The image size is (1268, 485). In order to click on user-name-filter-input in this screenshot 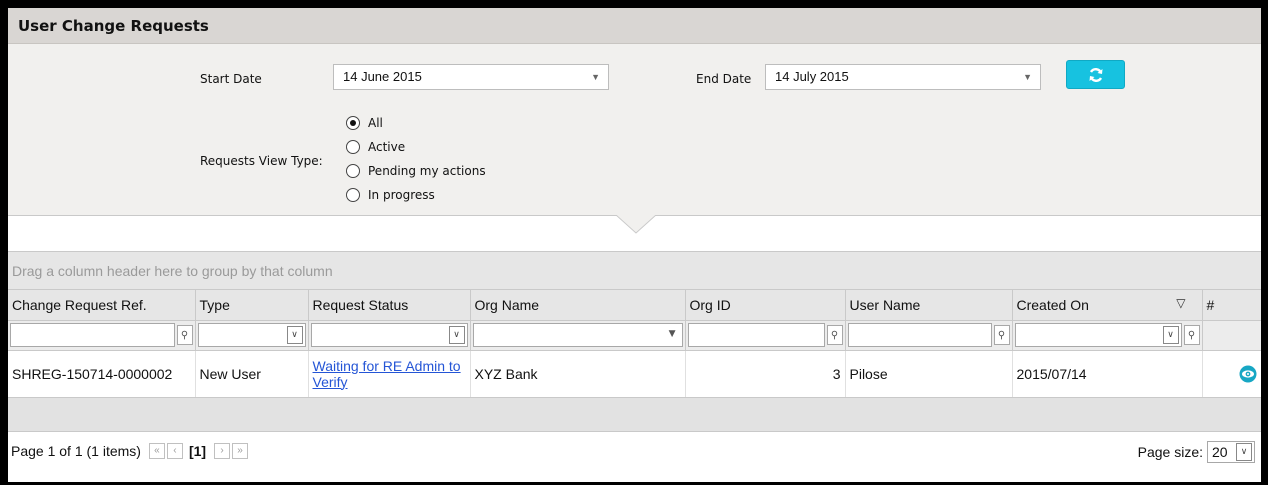, I will do `click(919, 335)`.